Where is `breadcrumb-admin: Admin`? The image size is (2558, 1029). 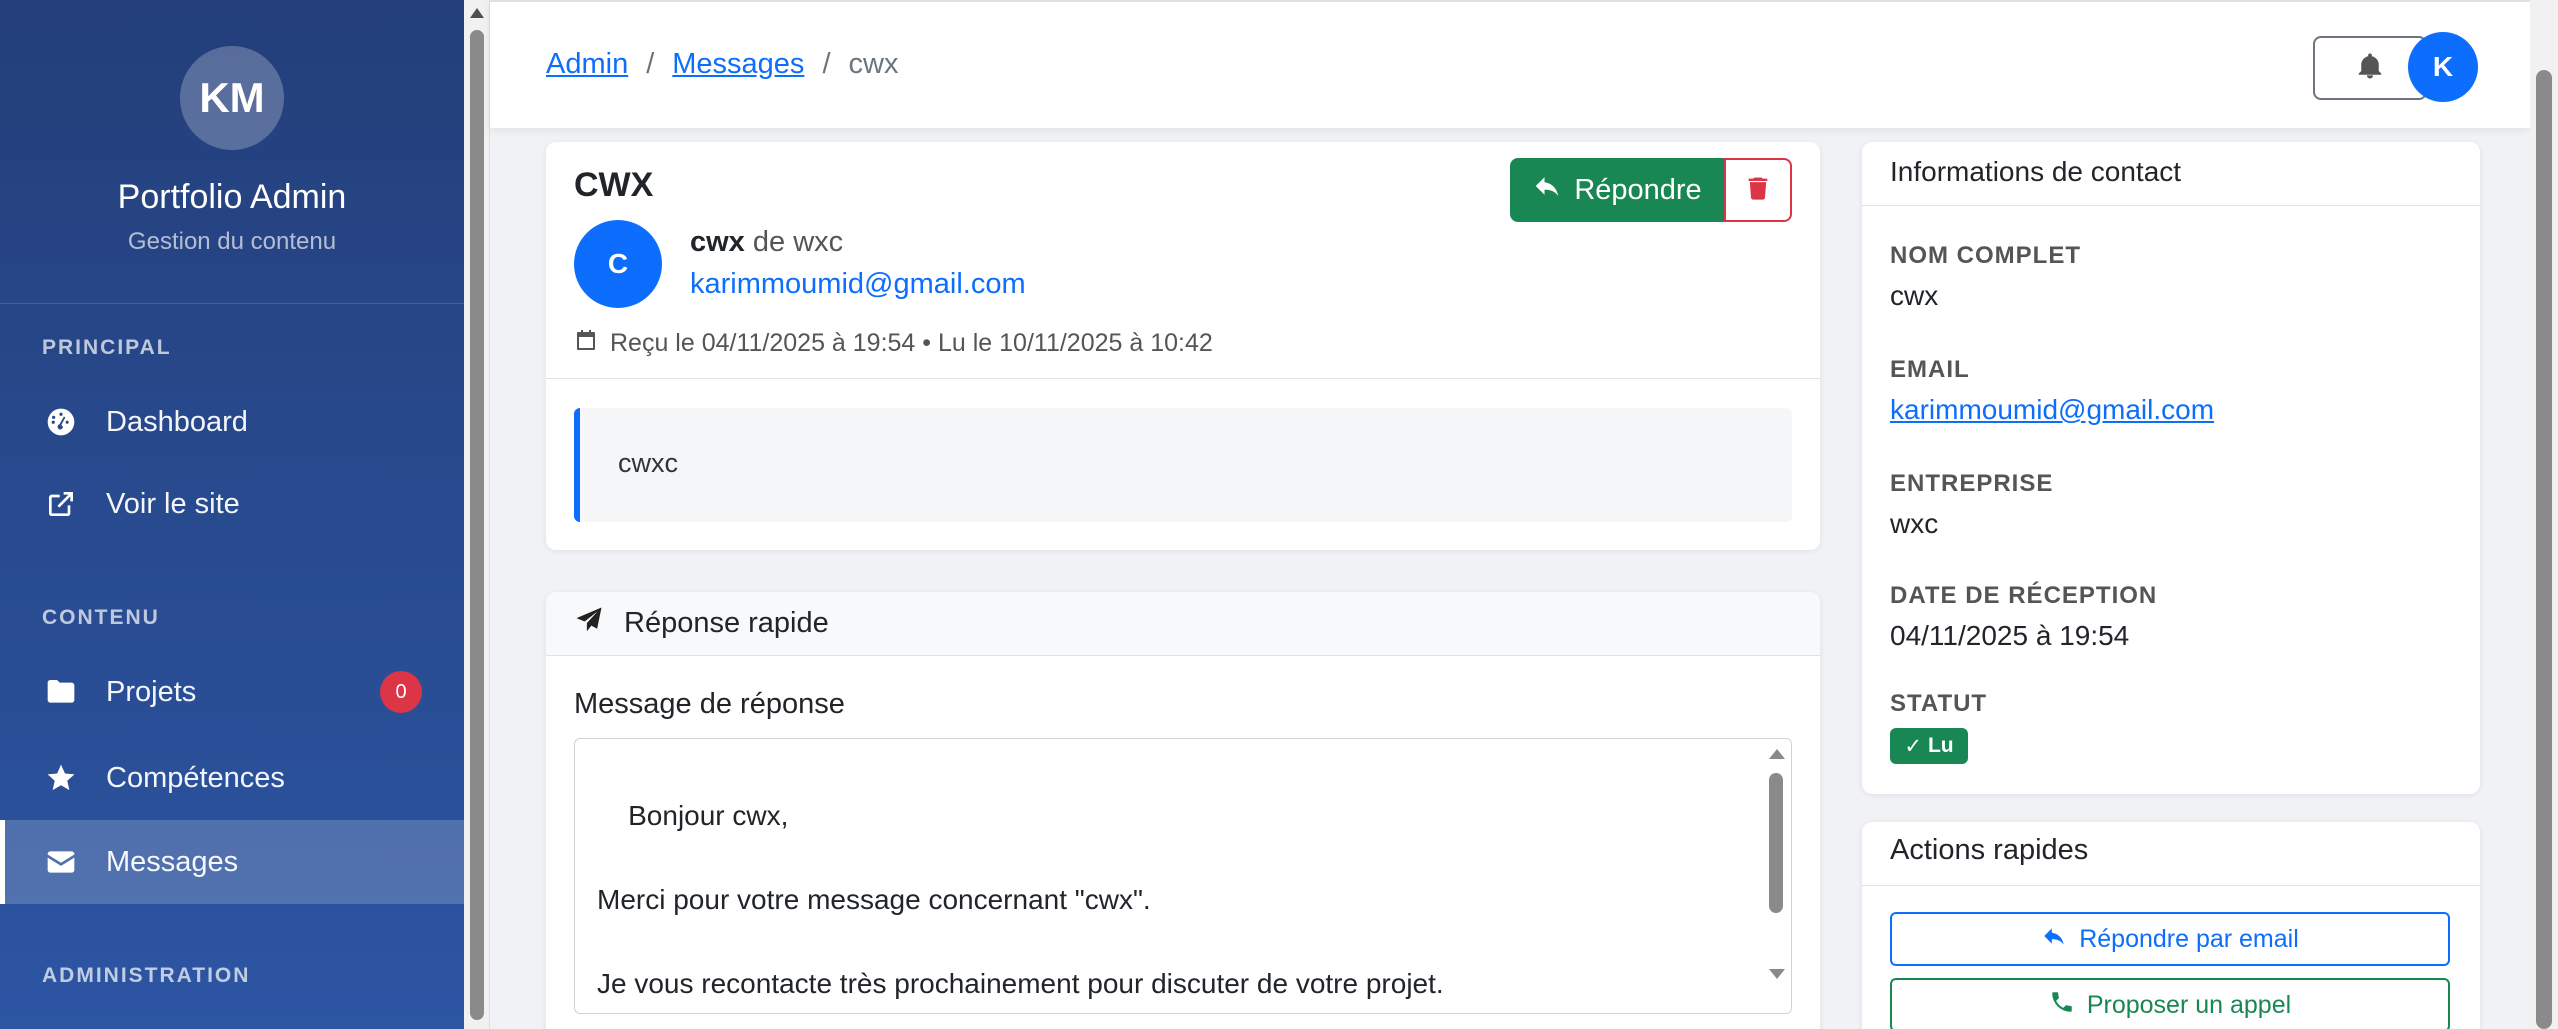
breadcrumb-admin: Admin is located at coordinates (587, 64).